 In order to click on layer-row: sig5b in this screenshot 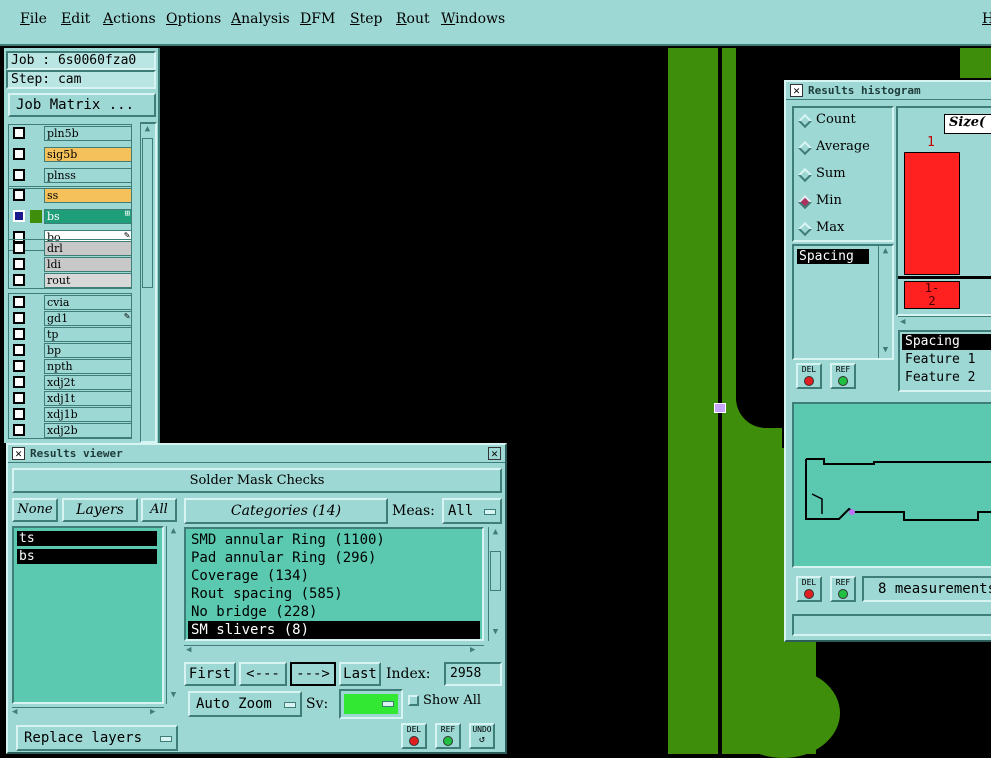, I will do `click(71, 154)`.